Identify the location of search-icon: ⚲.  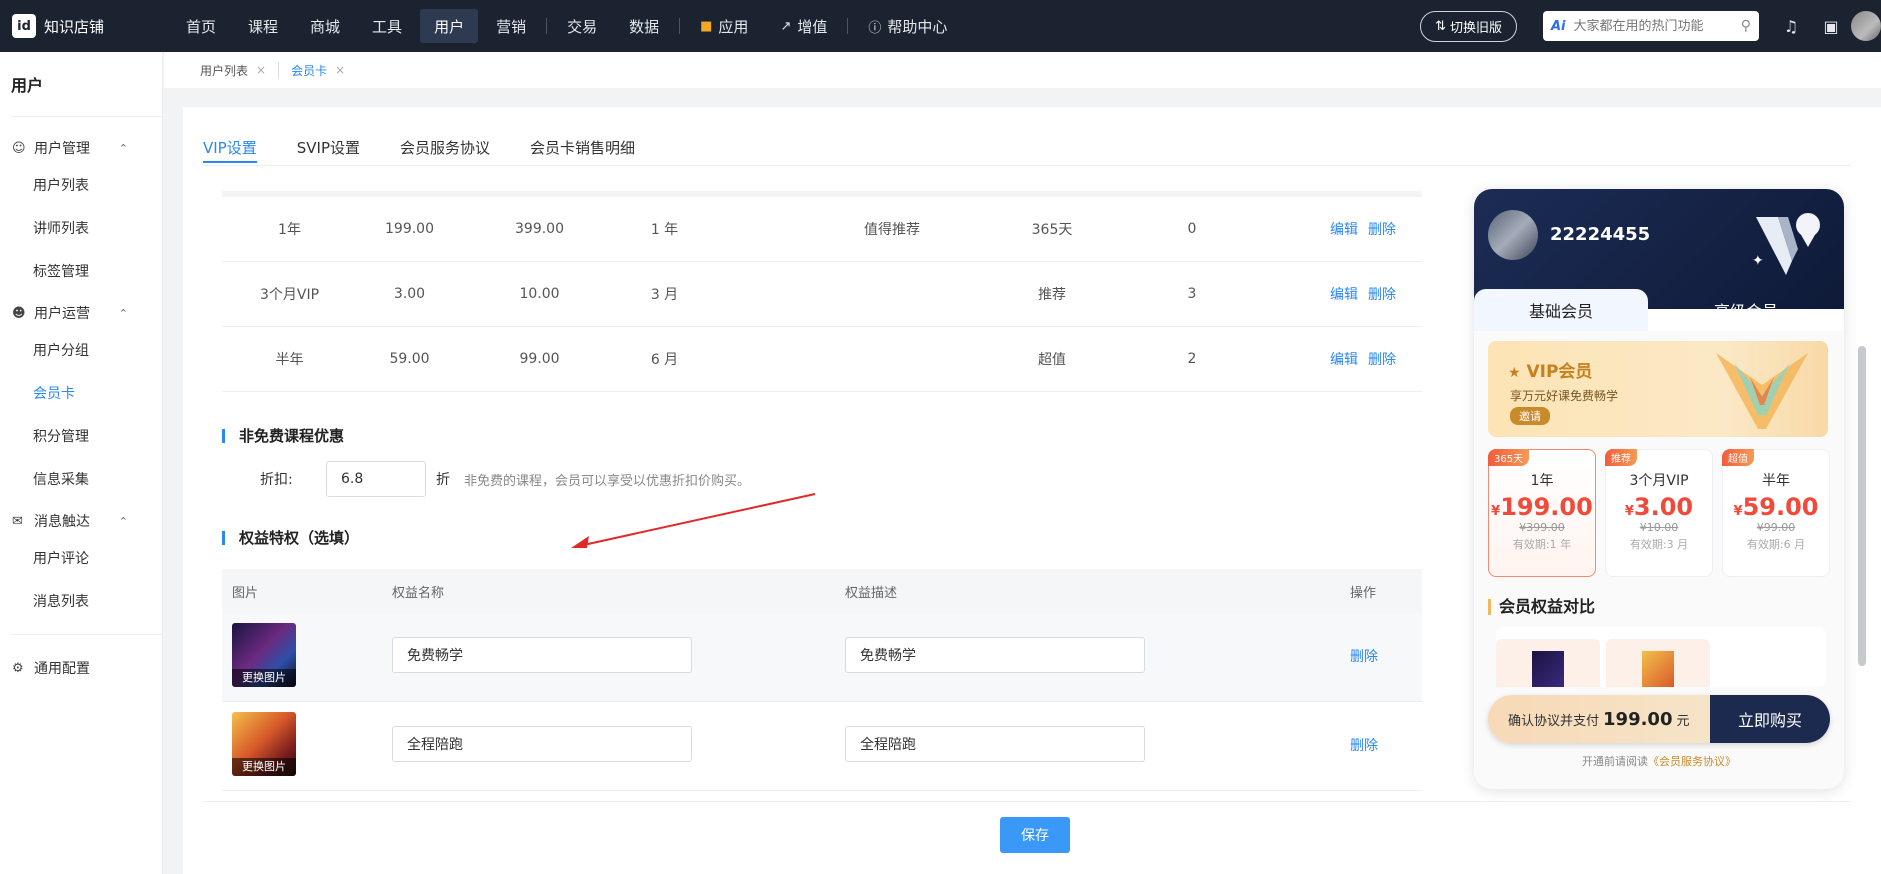
(1746, 26).